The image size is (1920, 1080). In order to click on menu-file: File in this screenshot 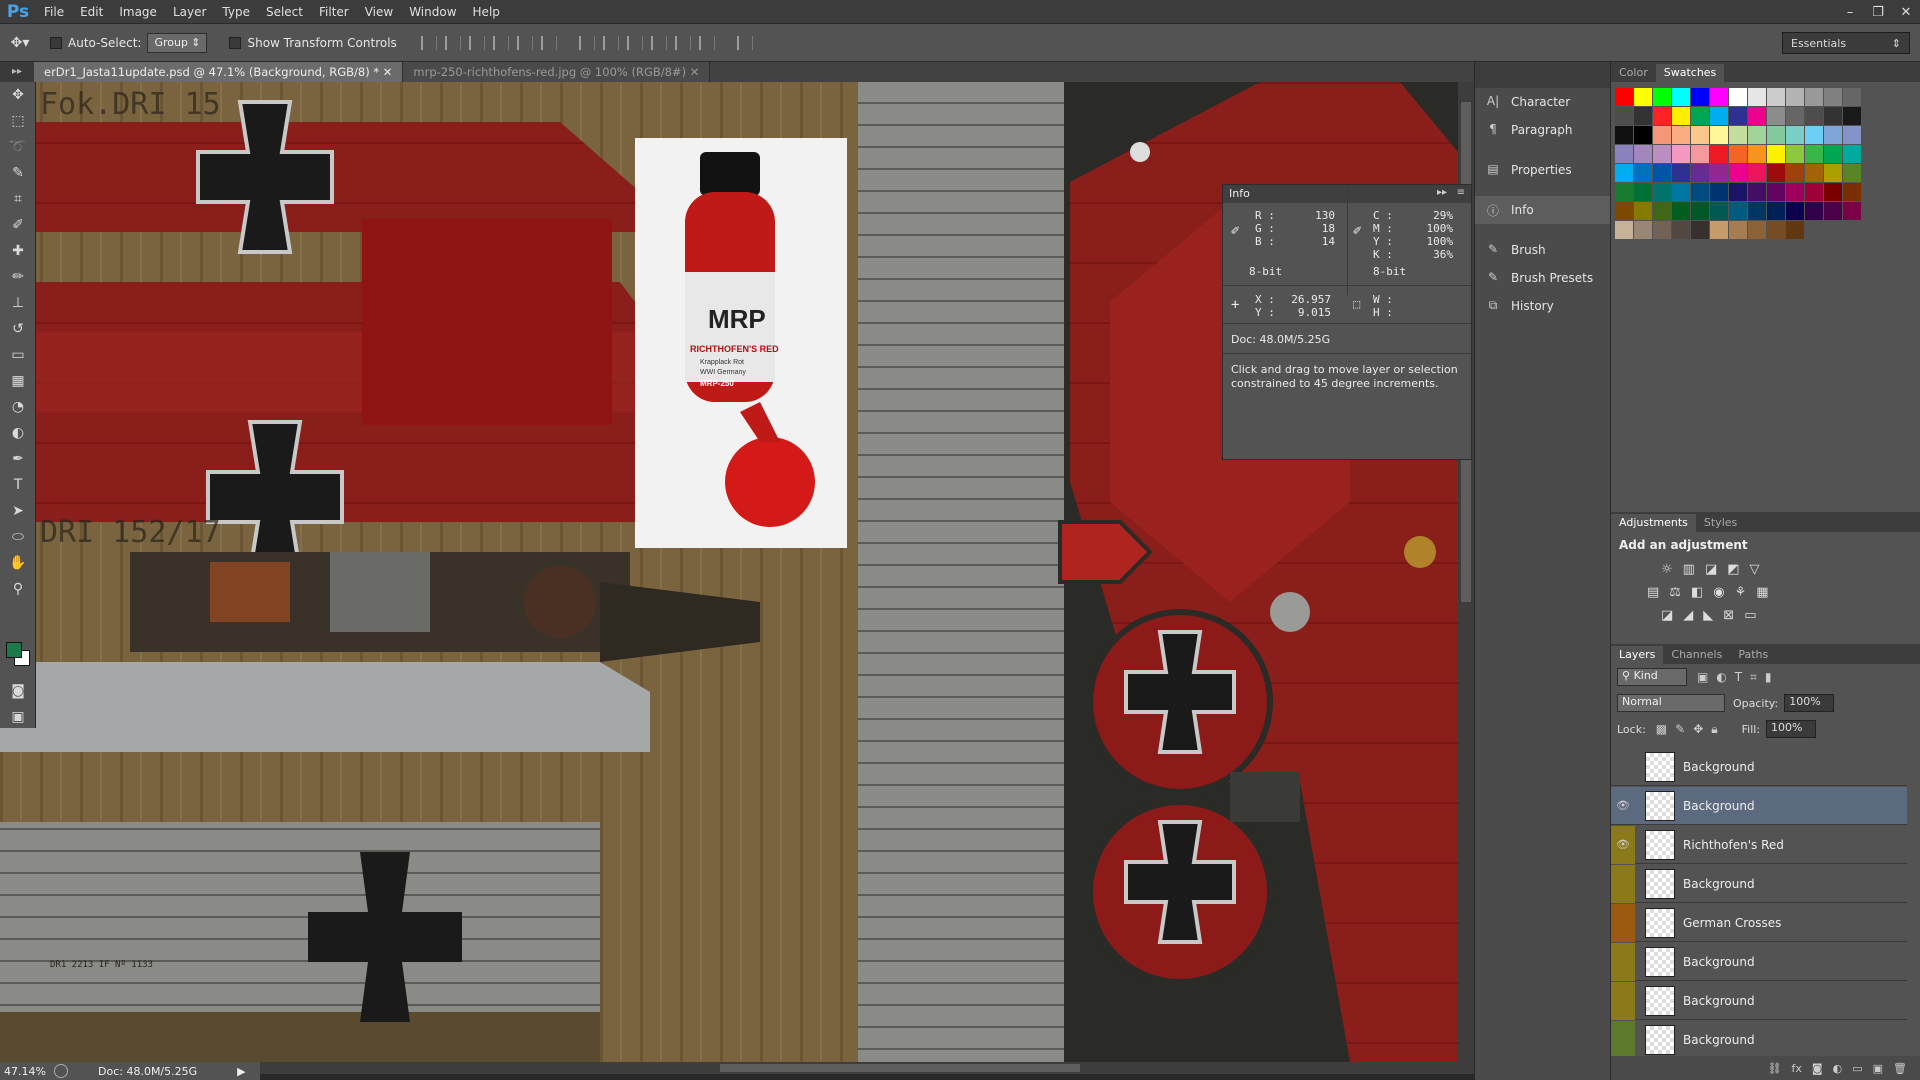, I will do `click(54, 12)`.